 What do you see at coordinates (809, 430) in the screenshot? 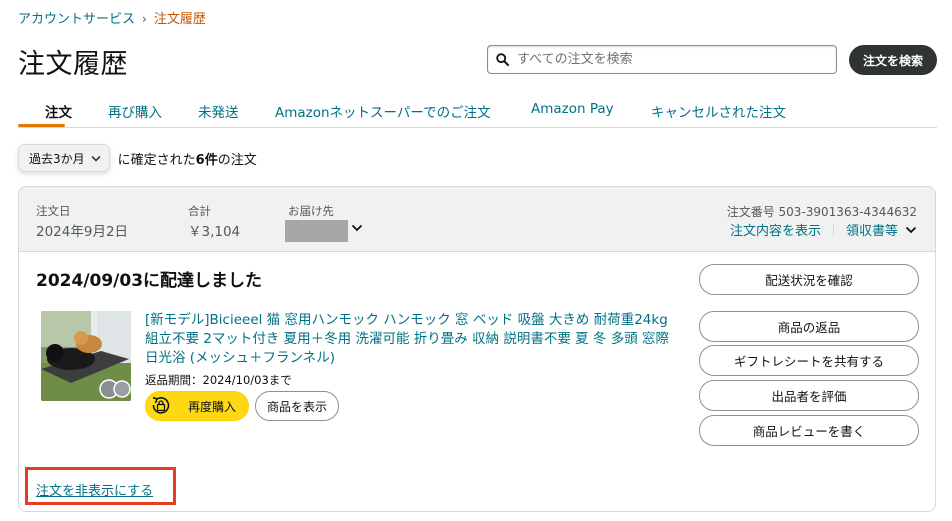
I see `write-review-button: 商品レビューを書く` at bounding box center [809, 430].